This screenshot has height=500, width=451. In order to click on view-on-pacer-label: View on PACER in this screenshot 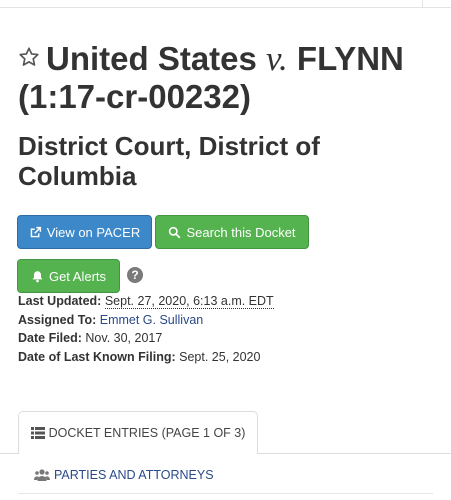, I will do `click(93, 232)`.